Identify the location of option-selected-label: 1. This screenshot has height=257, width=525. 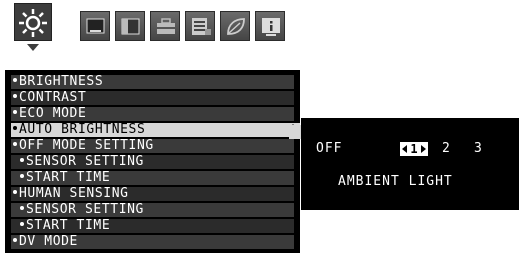
(414, 149).